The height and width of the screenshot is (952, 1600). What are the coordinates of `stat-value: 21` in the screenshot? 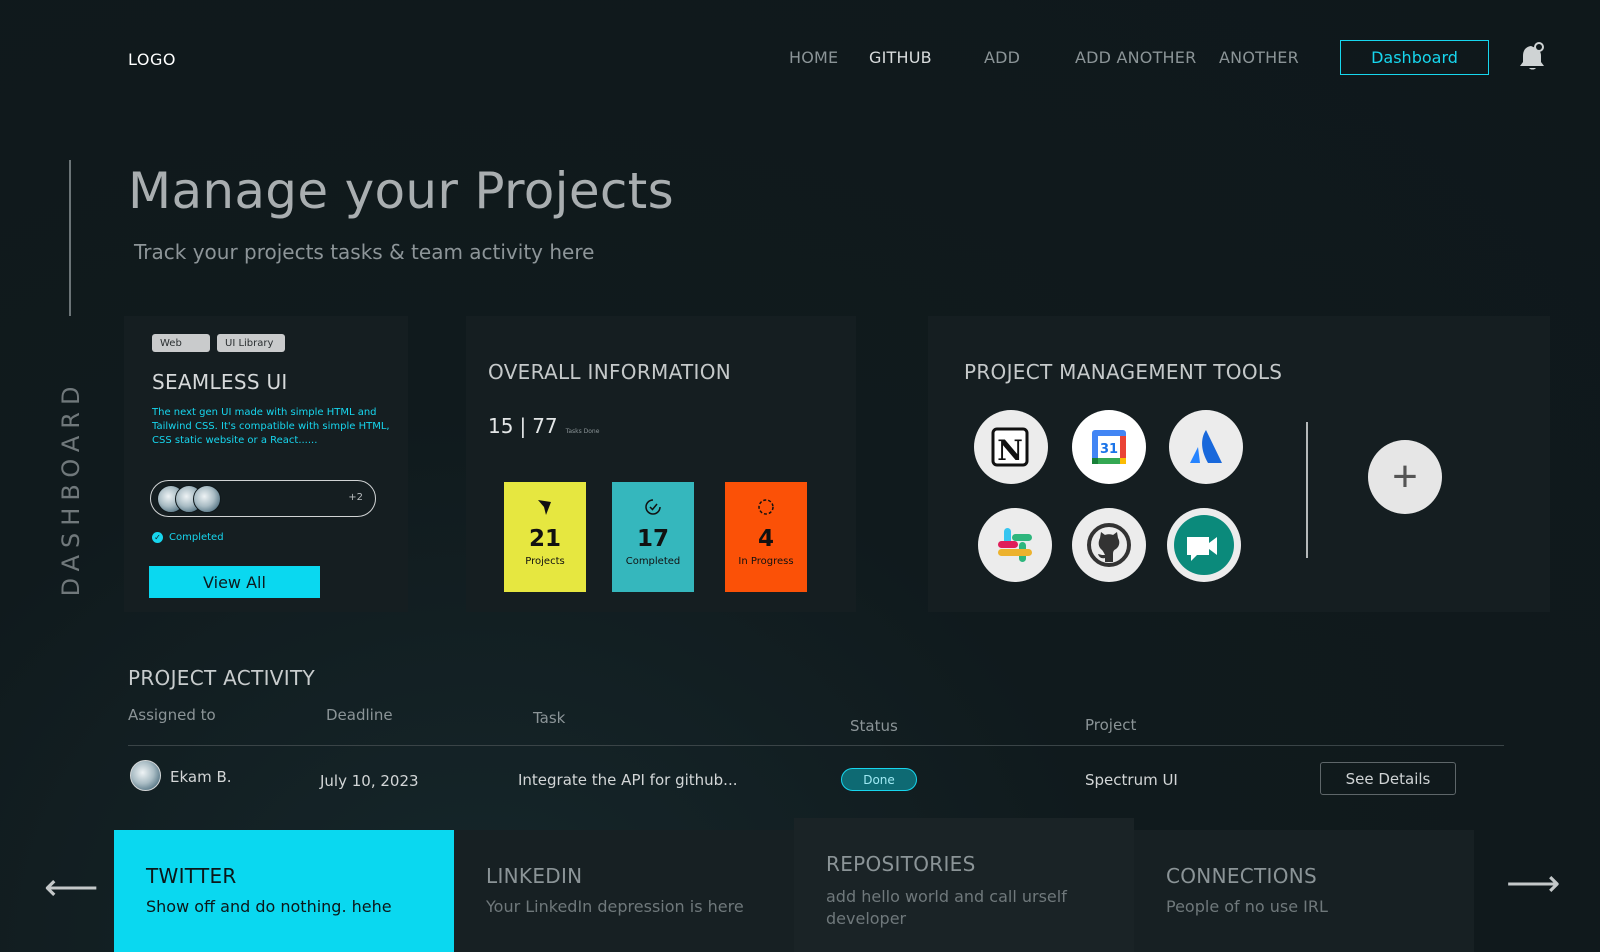 It's located at (544, 539).